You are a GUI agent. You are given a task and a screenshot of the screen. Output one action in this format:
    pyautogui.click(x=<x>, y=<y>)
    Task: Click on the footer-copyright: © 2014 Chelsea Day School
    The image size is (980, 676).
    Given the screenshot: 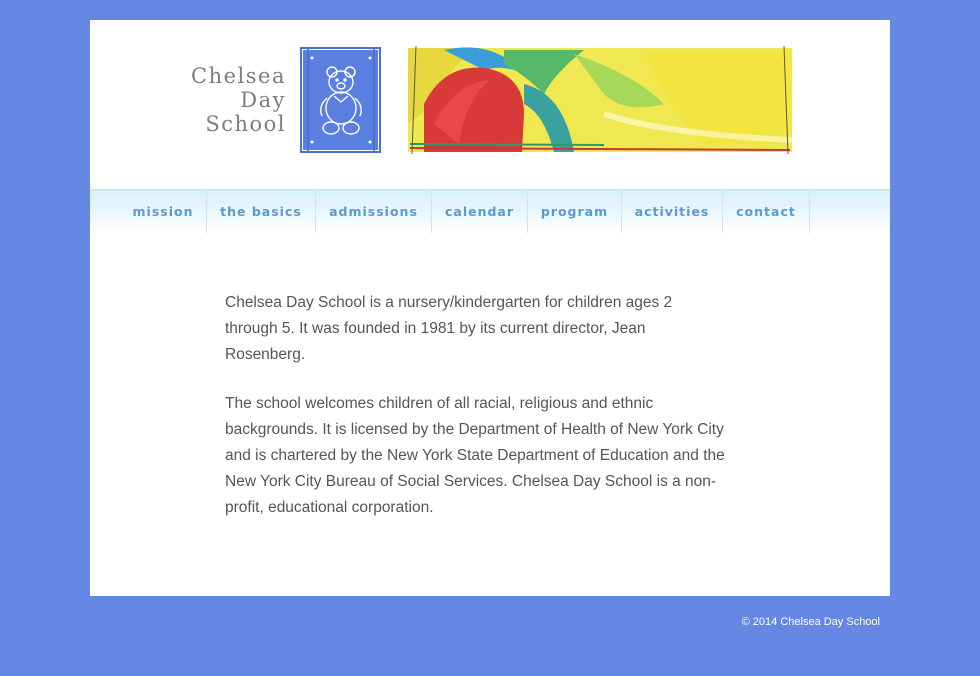 What is the action you would take?
    pyautogui.click(x=810, y=622)
    